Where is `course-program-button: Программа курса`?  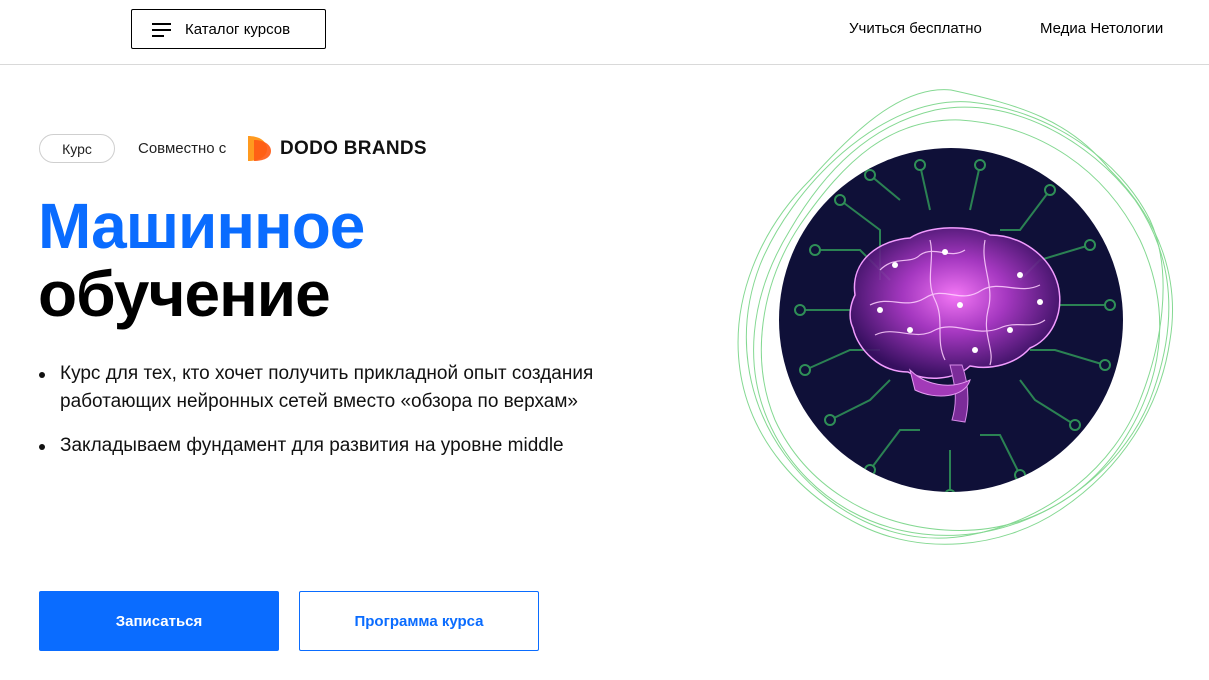 course-program-button: Программа курса is located at coordinates (419, 621).